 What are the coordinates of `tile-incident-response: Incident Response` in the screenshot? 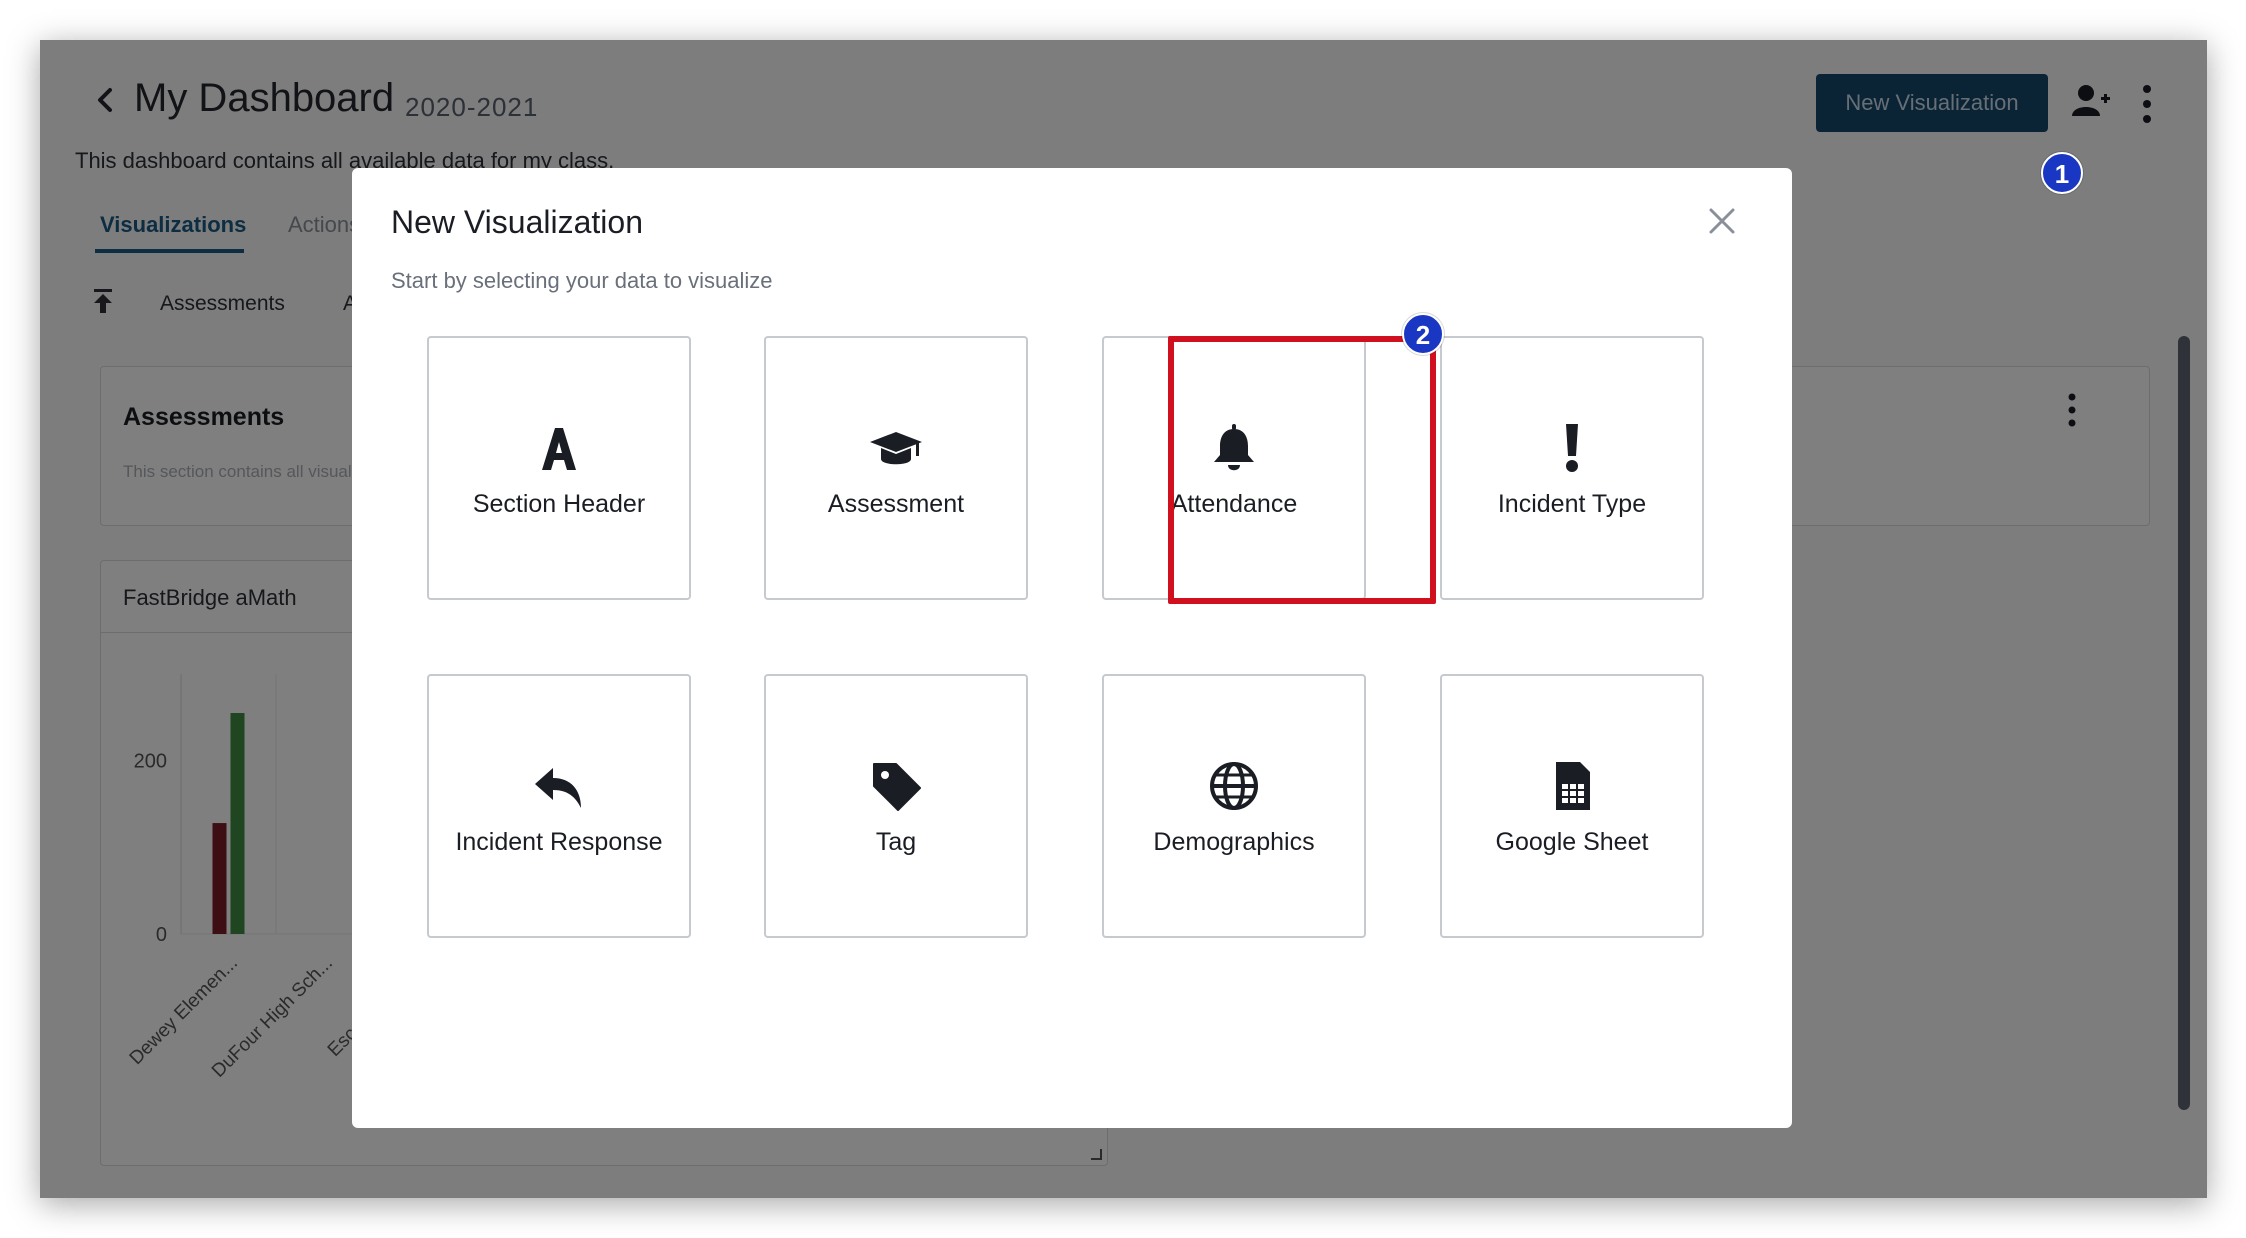 It's located at (559, 806).